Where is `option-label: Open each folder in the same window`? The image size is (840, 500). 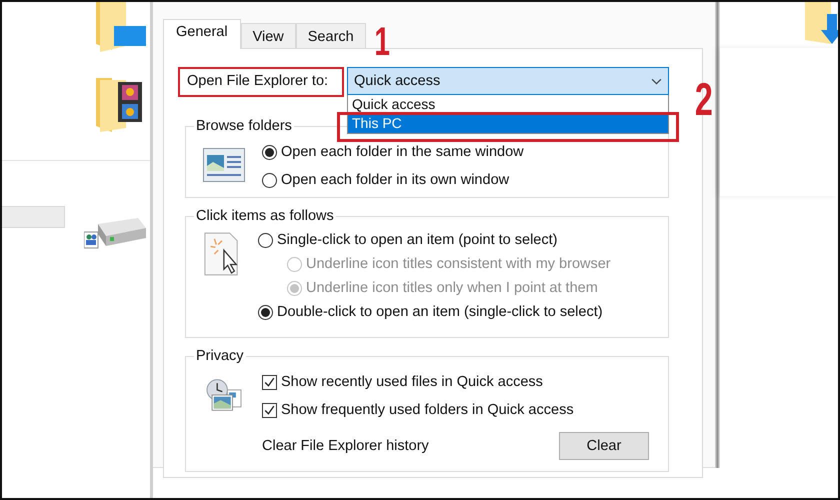 option-label: Open each folder in the same window is located at coordinates (402, 152).